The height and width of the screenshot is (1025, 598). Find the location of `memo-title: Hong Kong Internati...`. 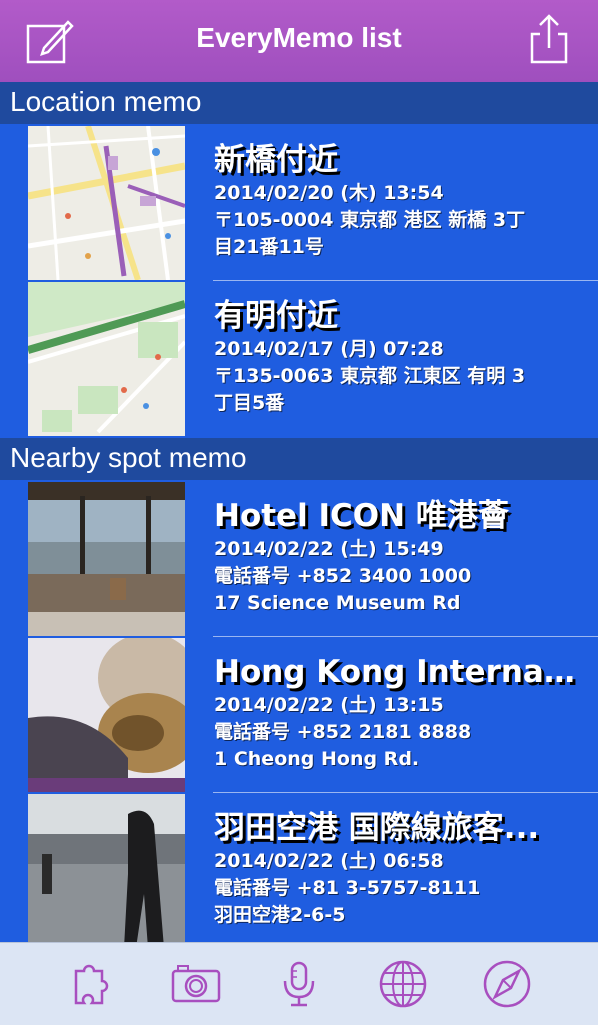

memo-title: Hong Kong Internati... is located at coordinates (399, 672).